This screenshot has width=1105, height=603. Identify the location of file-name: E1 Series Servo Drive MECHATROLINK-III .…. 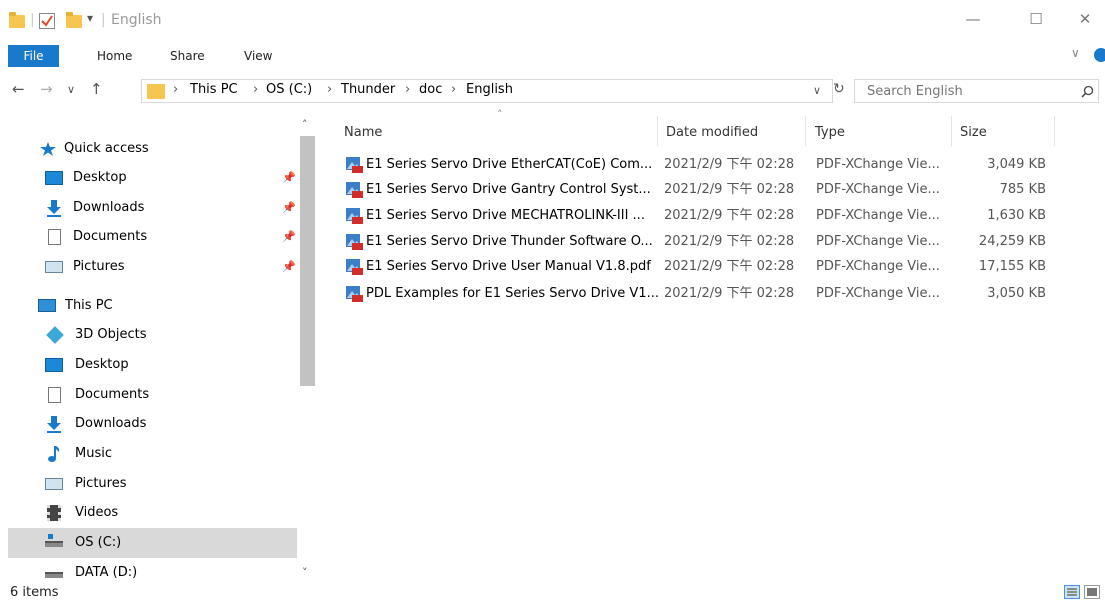
(505, 215).